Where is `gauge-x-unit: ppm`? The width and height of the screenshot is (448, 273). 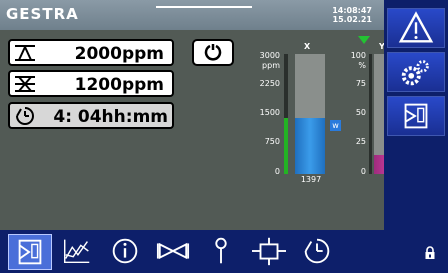
gauge-x-unit: ppm is located at coordinates (271, 65).